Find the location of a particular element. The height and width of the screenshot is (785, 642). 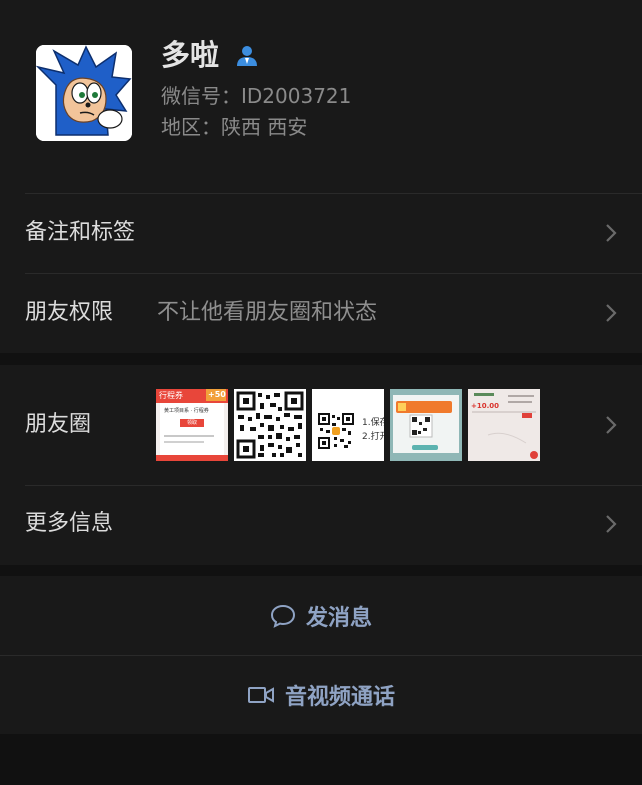

remark-tags-label: 备注和标签 is located at coordinates (80, 232).